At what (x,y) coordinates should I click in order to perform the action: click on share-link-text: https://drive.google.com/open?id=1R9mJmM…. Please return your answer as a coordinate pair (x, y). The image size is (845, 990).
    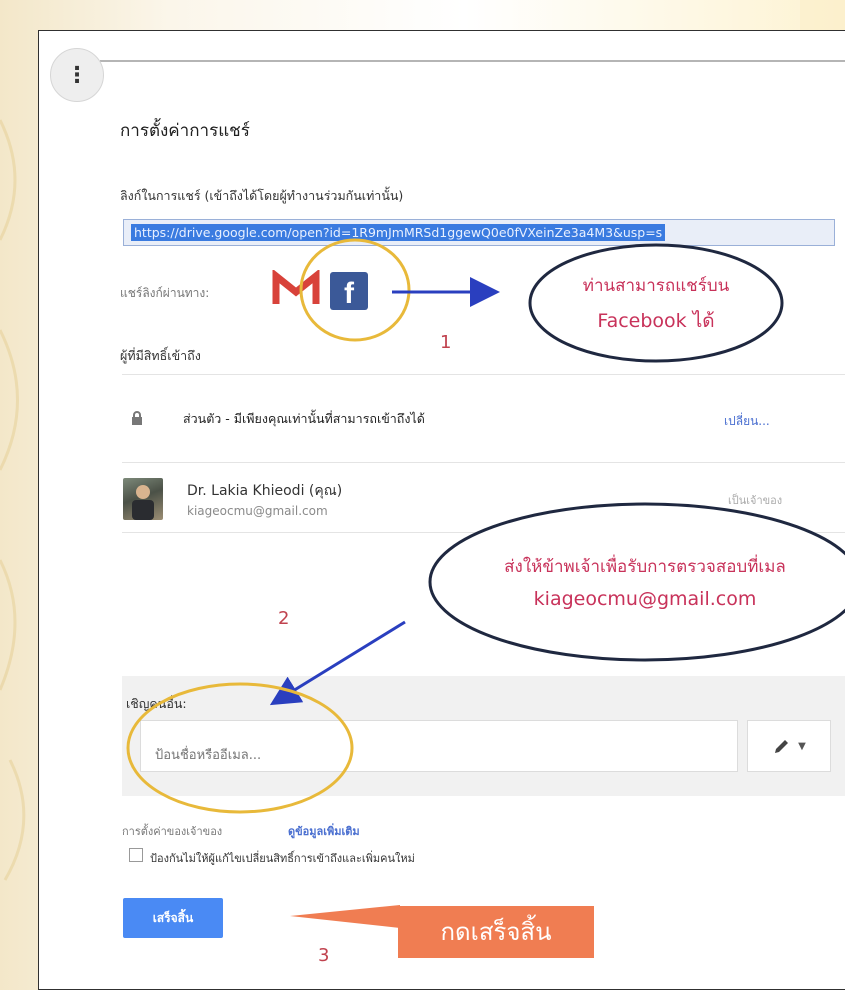
    Looking at the image, I should click on (398, 232).